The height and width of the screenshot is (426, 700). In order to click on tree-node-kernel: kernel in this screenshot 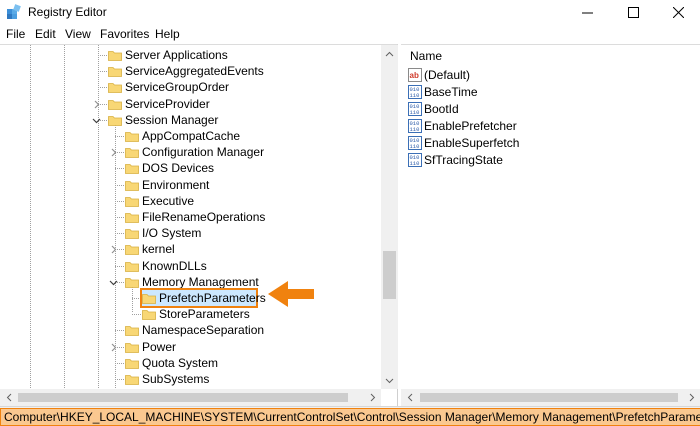, I will do `click(190, 249)`.